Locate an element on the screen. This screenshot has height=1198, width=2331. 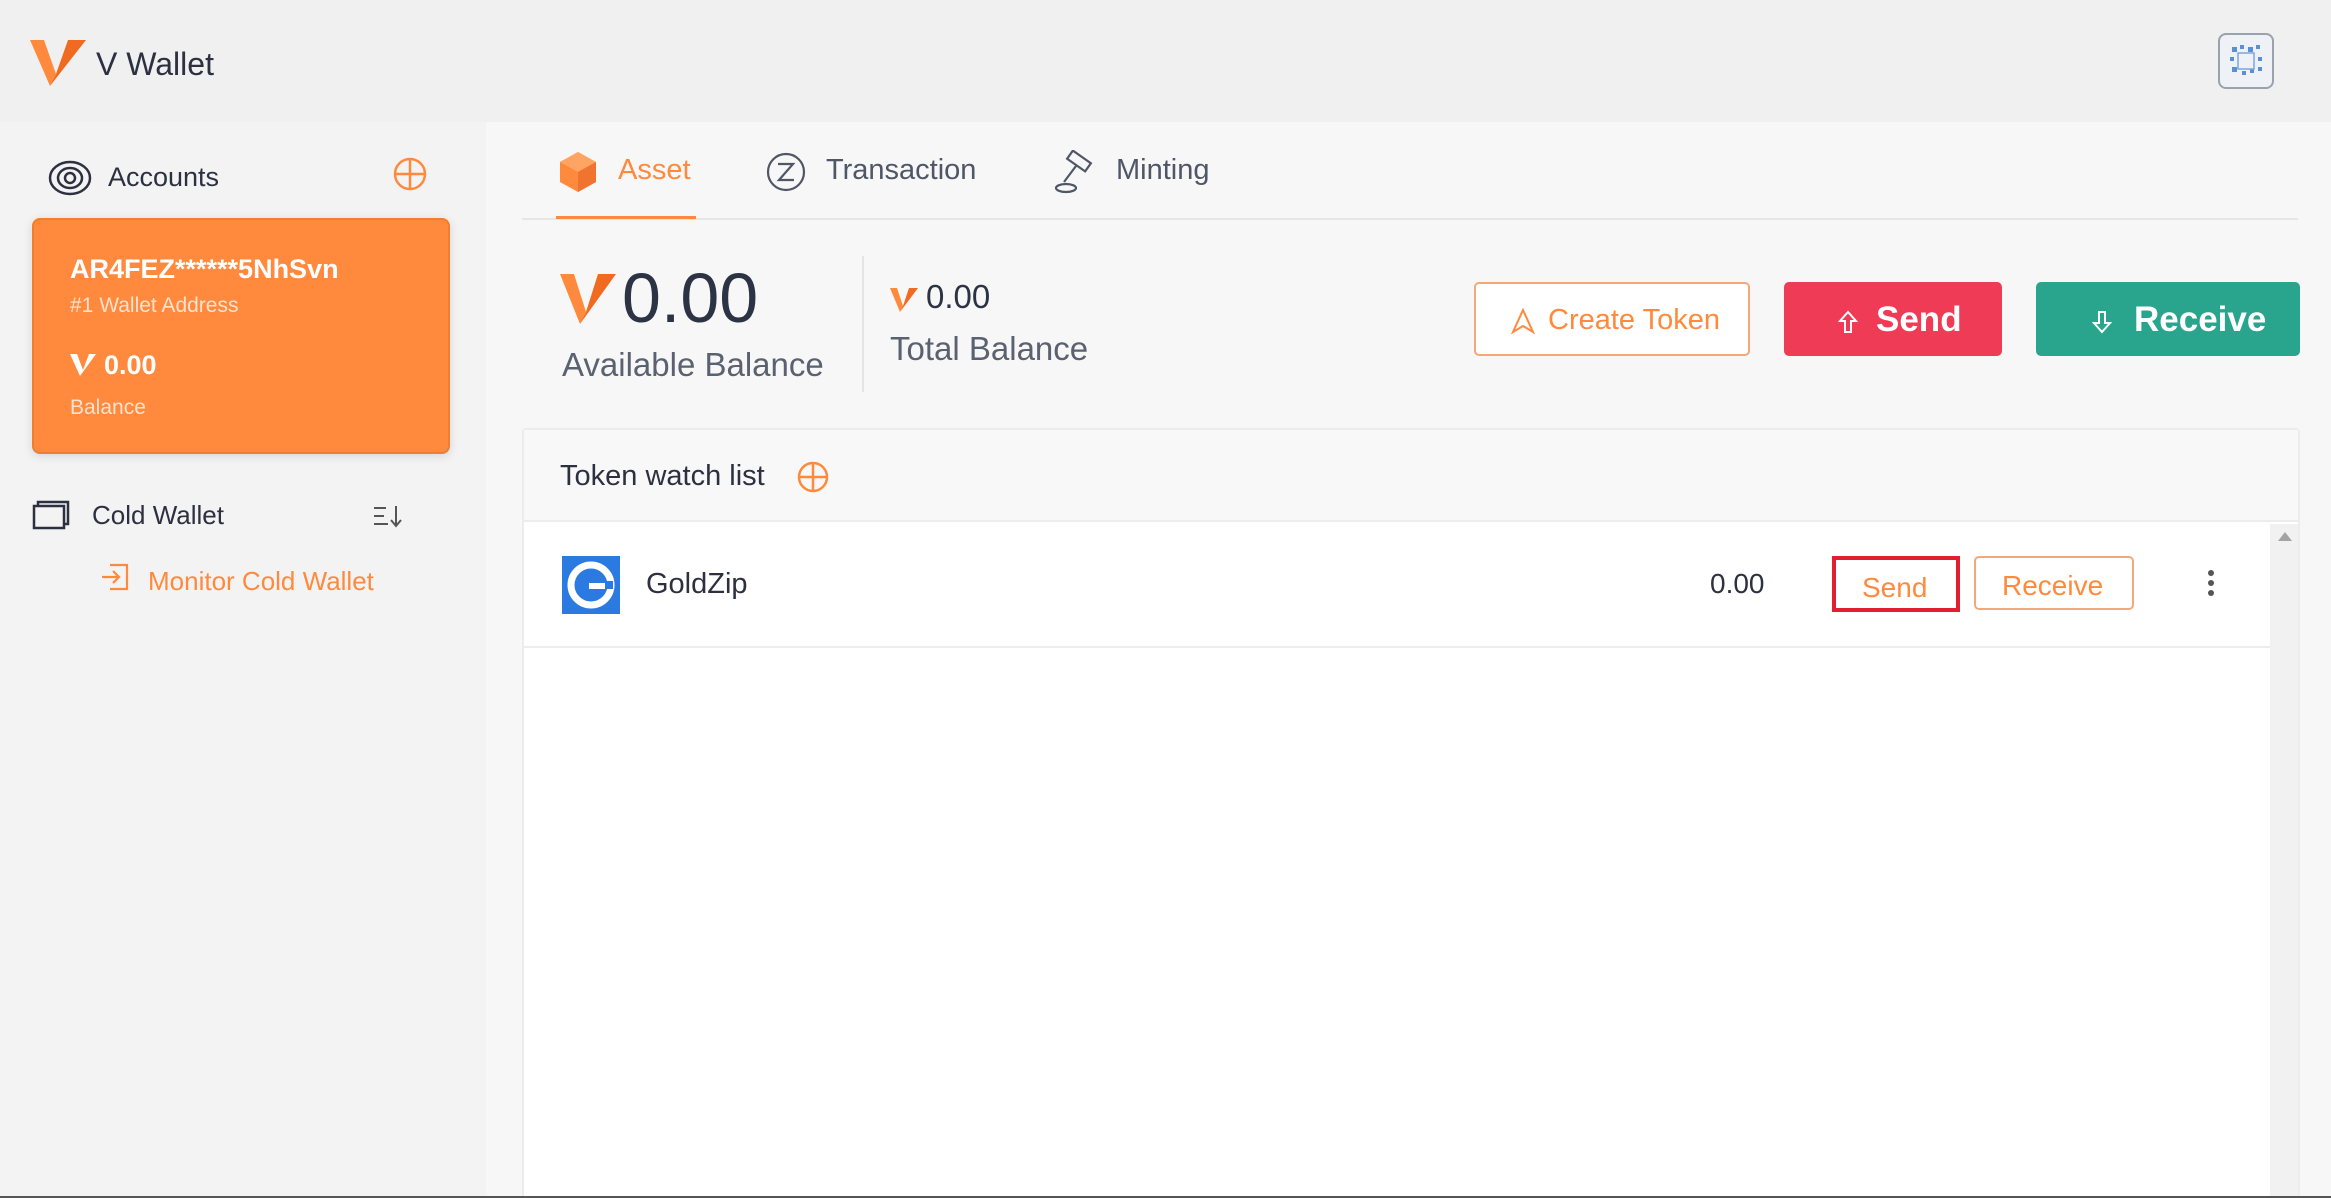
account-balance-label: Balance is located at coordinates (108, 407).